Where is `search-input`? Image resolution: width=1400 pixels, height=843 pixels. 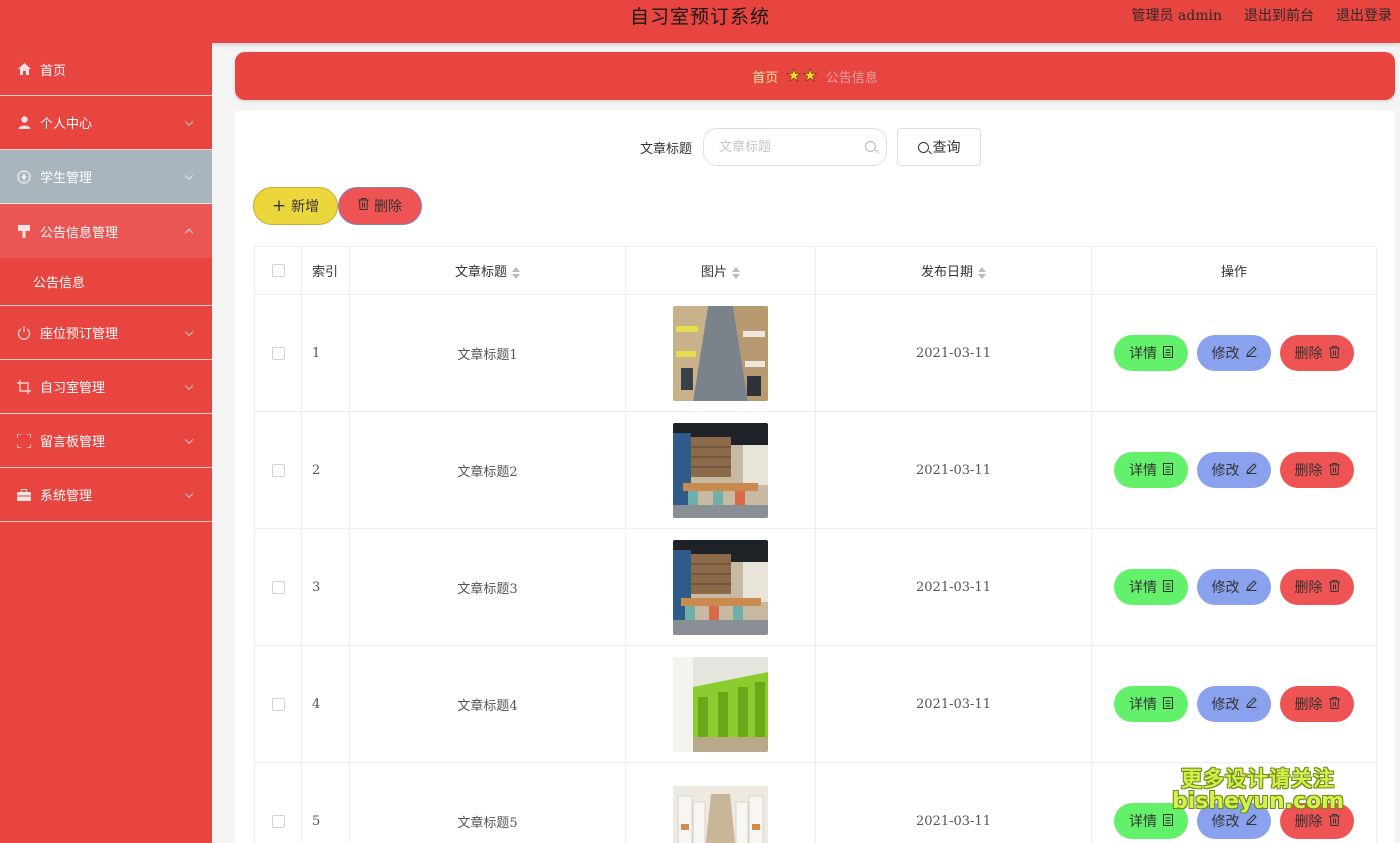 search-input is located at coordinates (779, 147).